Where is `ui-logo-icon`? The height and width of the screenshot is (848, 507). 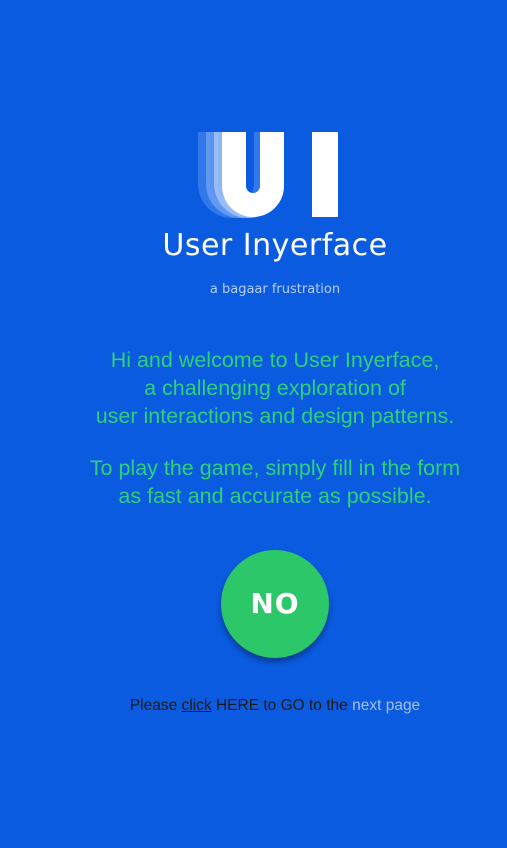
ui-logo-icon is located at coordinates (268, 175).